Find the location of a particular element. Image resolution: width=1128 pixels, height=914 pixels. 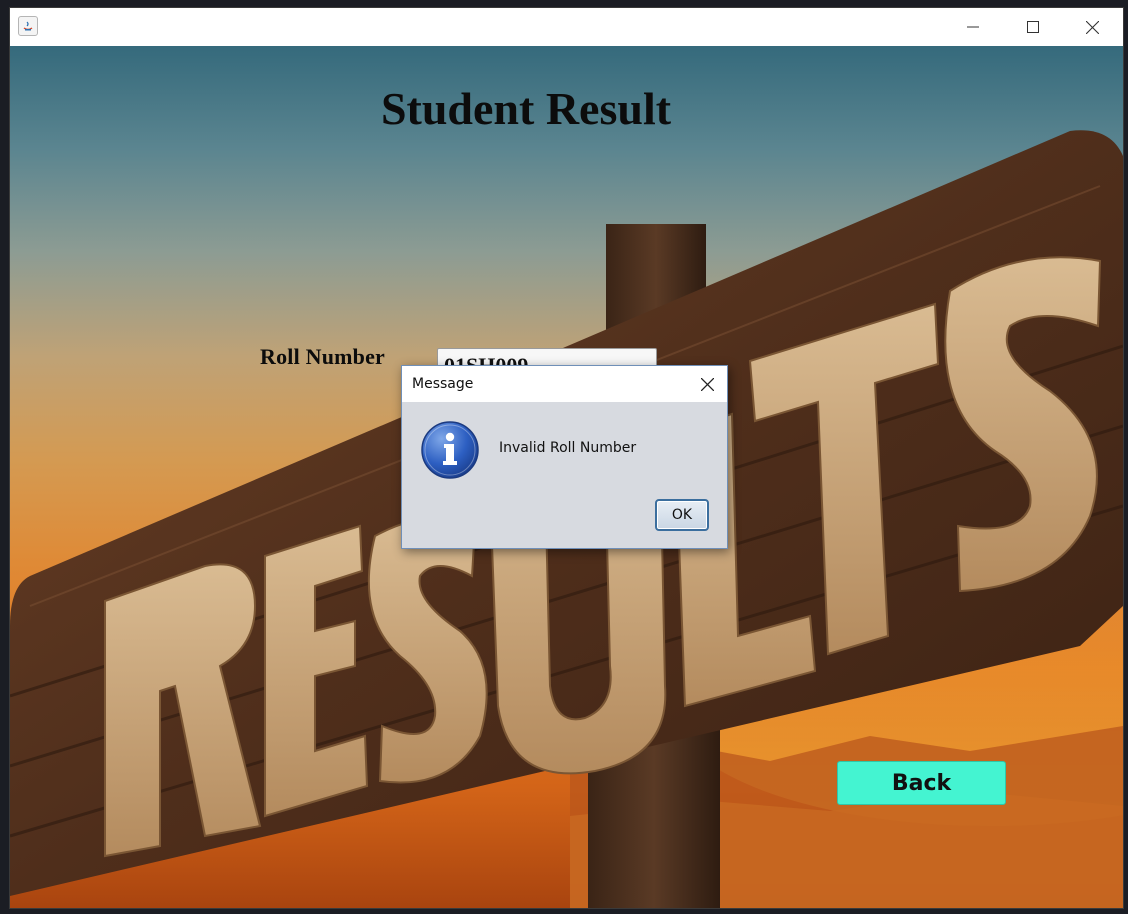

minimize-button is located at coordinates (973, 27).